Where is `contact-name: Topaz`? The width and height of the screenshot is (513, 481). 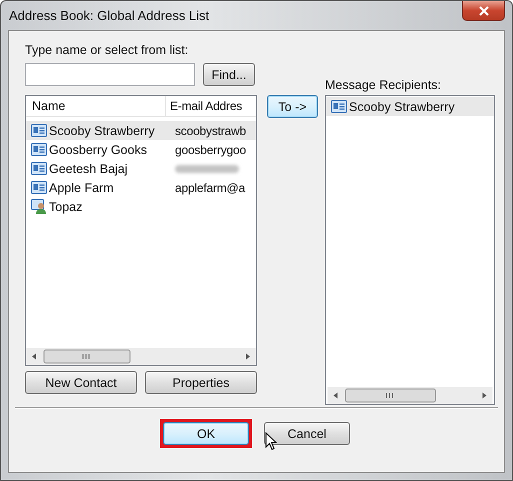 contact-name: Topaz is located at coordinates (65, 207).